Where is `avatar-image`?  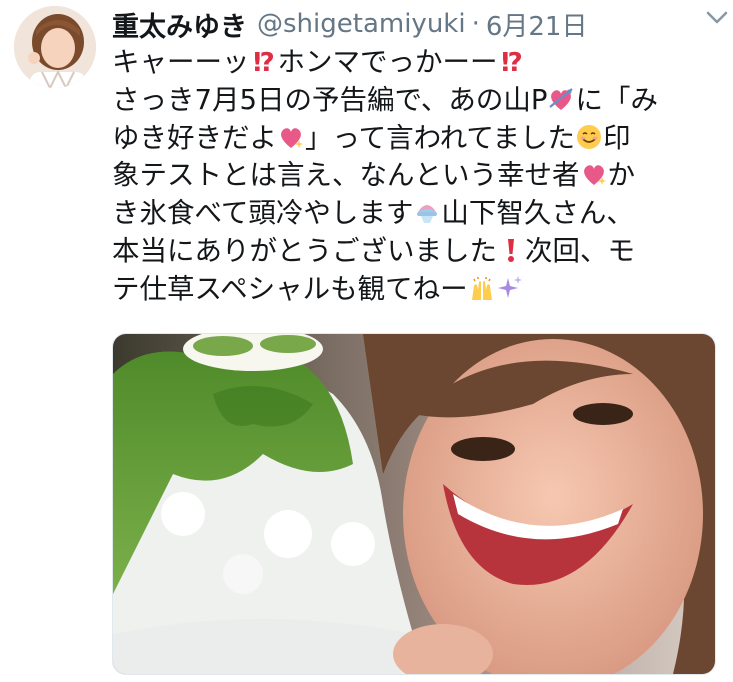
avatar-image is located at coordinates (55, 47).